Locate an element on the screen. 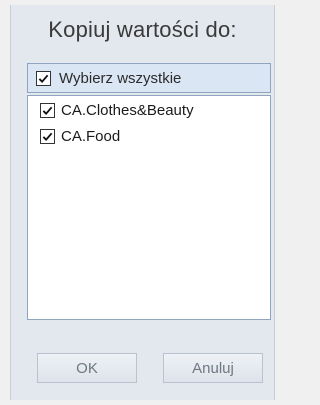 Image resolution: width=320 pixels, height=405 pixels. select-all-label: Wybierz wszystkie is located at coordinates (120, 78).